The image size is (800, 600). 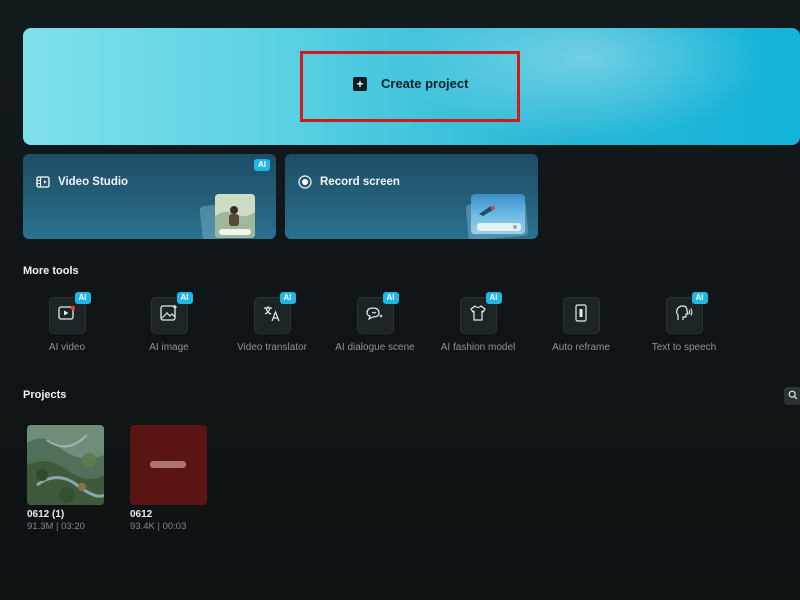 I want to click on record-screen-card: Record screen, so click(x=411, y=196).